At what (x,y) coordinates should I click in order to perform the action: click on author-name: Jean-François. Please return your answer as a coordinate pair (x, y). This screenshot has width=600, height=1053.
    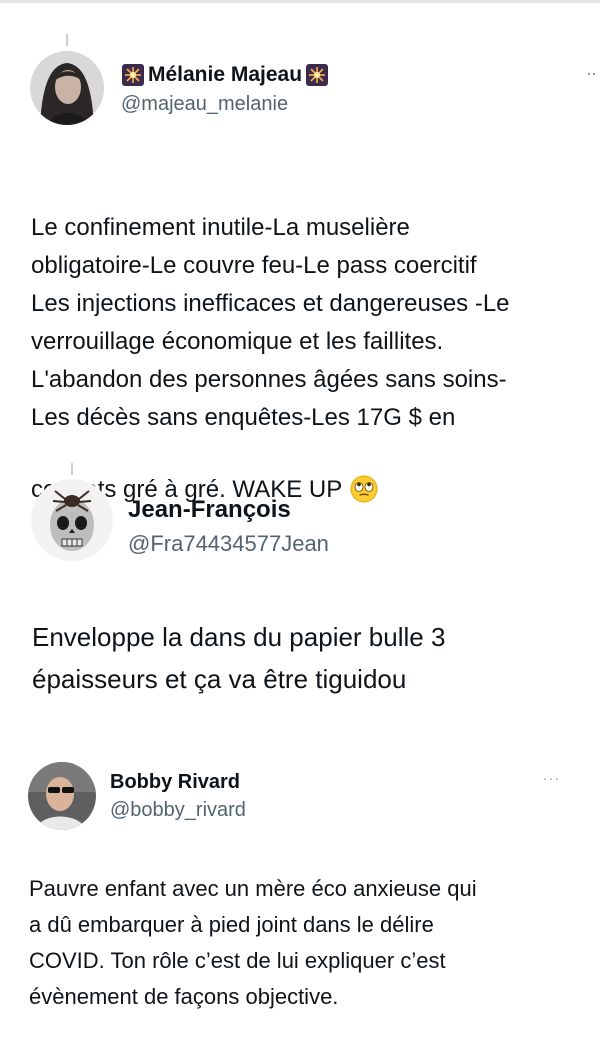
    Looking at the image, I should click on (209, 510).